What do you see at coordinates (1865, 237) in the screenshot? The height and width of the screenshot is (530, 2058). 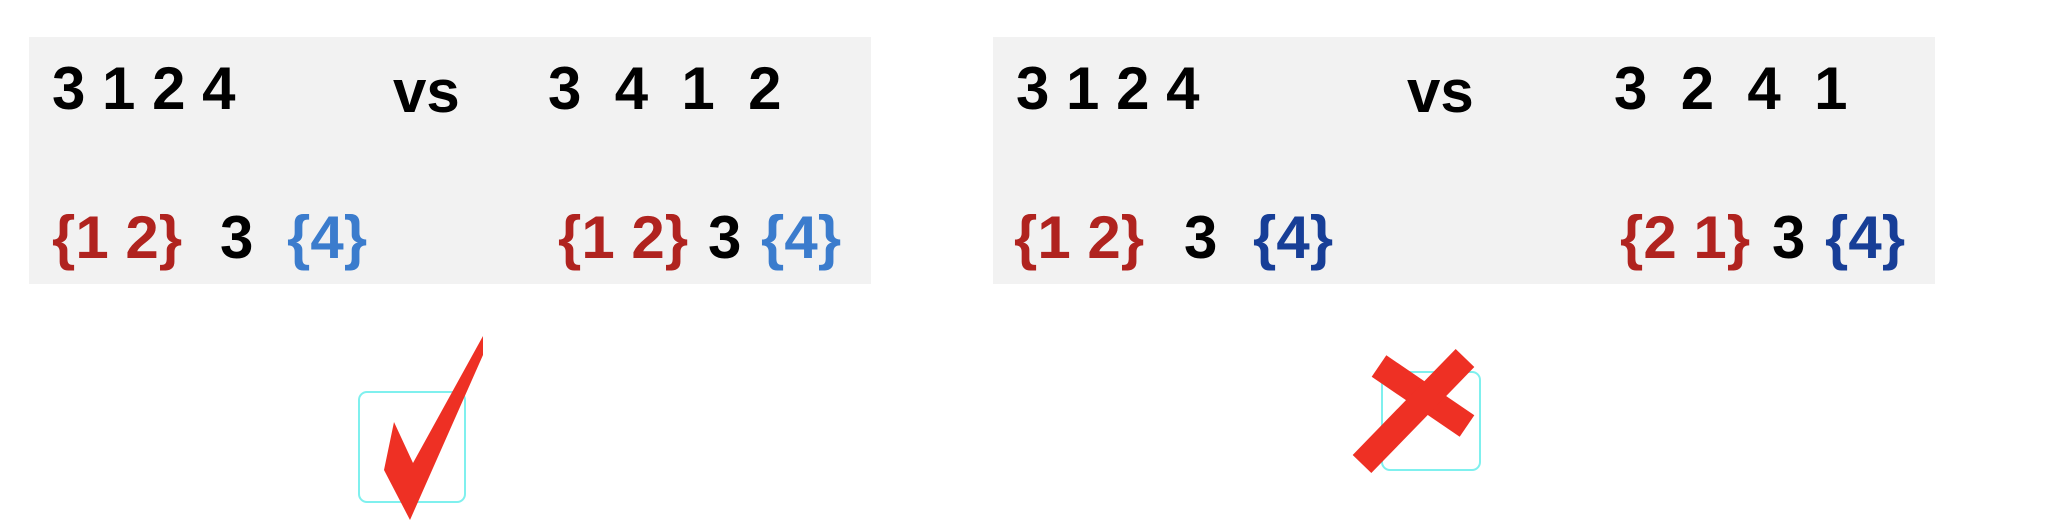 I see `right-group-b-blue: {4}` at bounding box center [1865, 237].